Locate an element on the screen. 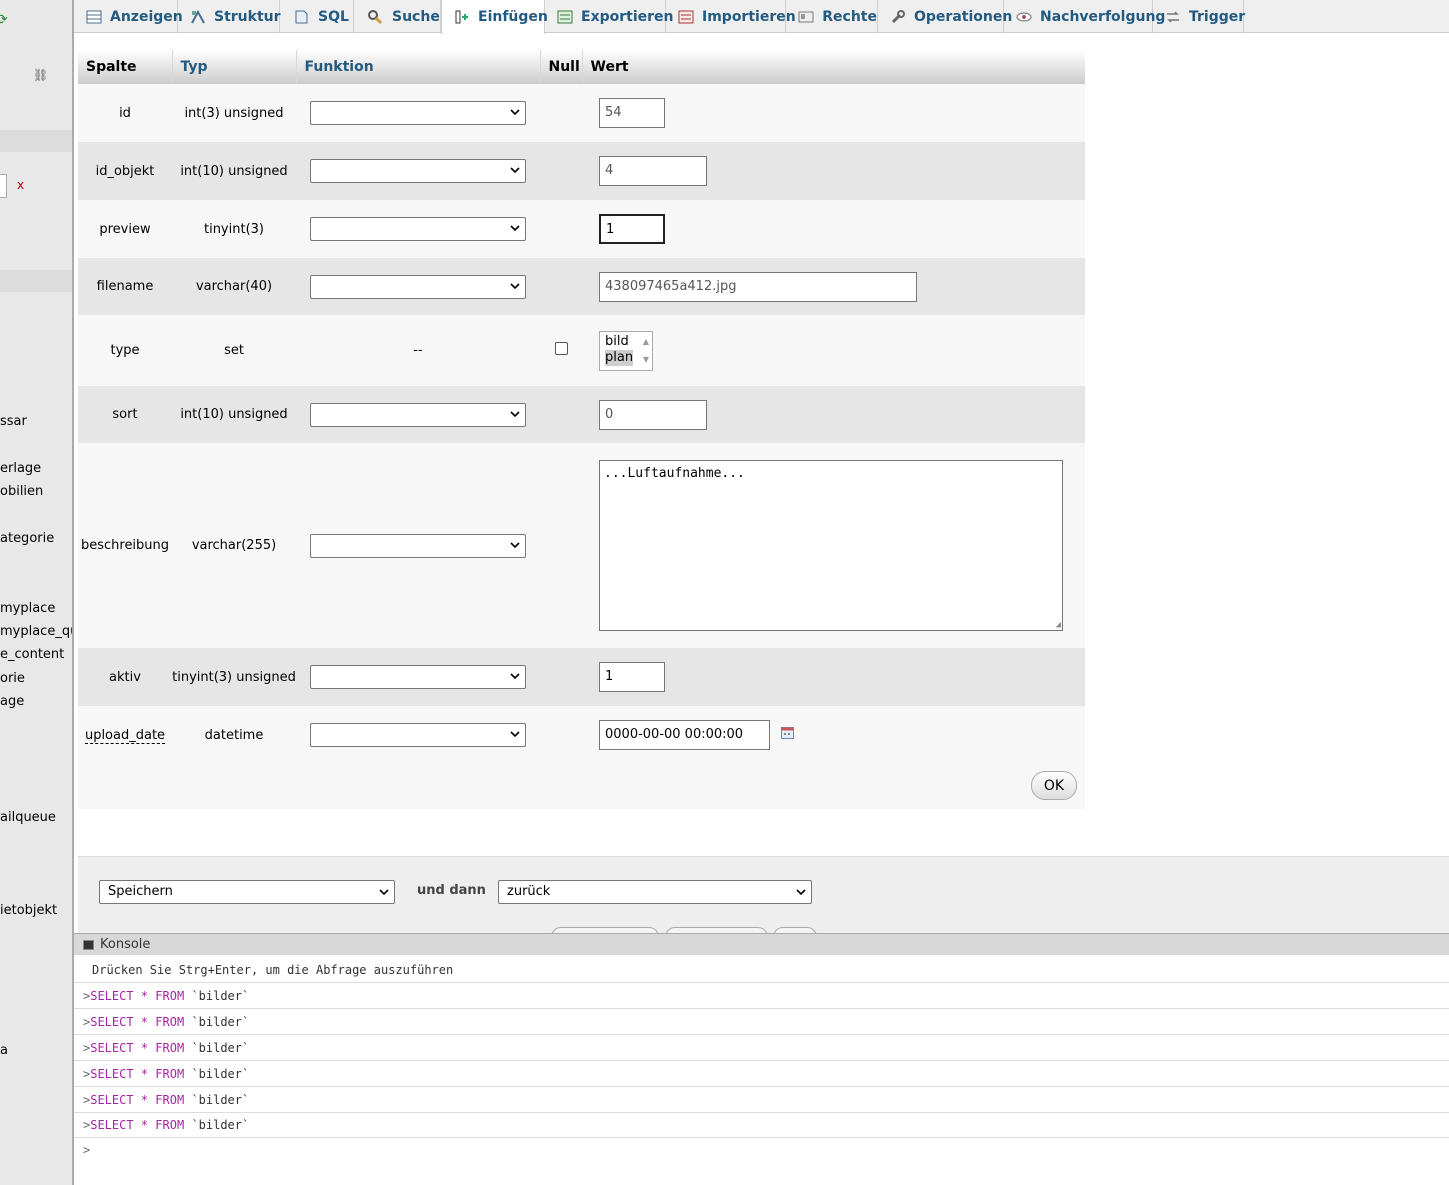  tab-operationen: Operationen is located at coordinates (945, 16).